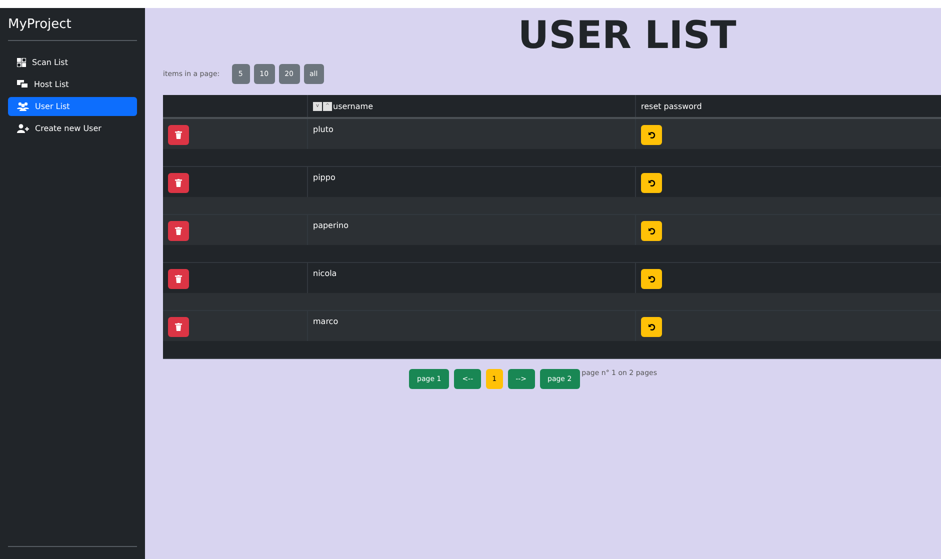 This screenshot has width=941, height=559. Describe the element at coordinates (21, 62) in the screenshot. I see `grid-icon` at that location.